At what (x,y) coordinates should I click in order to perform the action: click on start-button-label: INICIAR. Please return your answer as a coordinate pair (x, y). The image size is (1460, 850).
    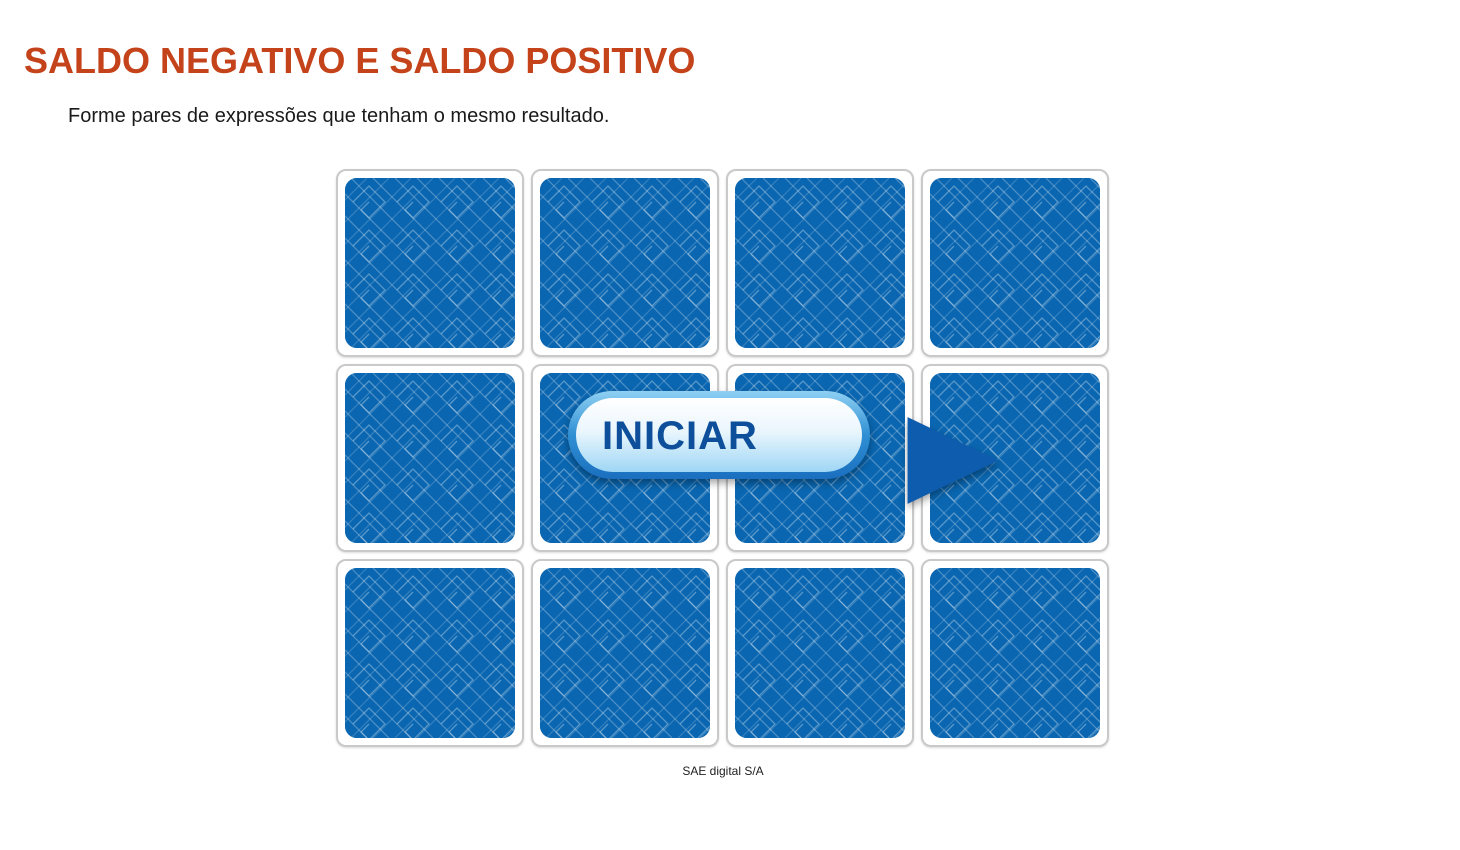
    Looking at the image, I should click on (680, 436).